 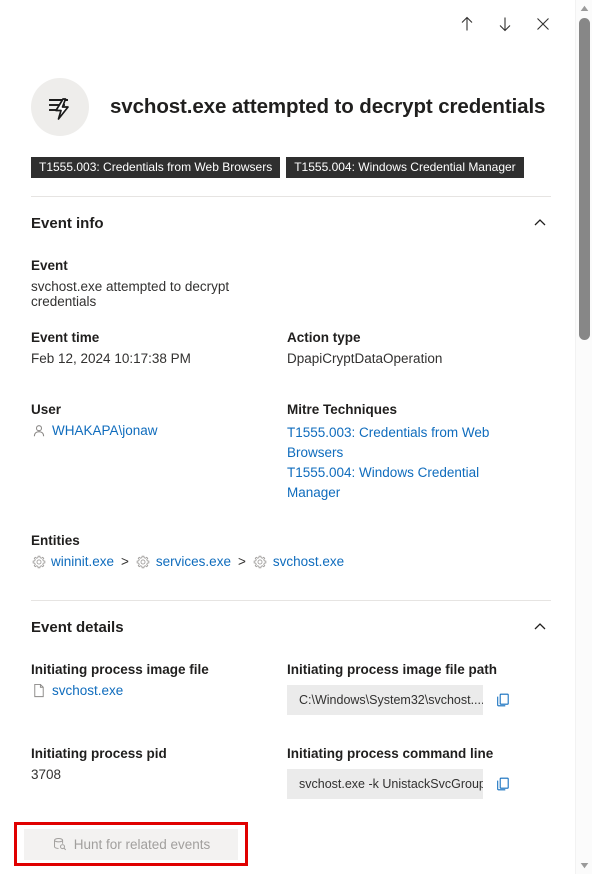 I want to click on field-label: Initiating process image file path, so click(x=392, y=669).